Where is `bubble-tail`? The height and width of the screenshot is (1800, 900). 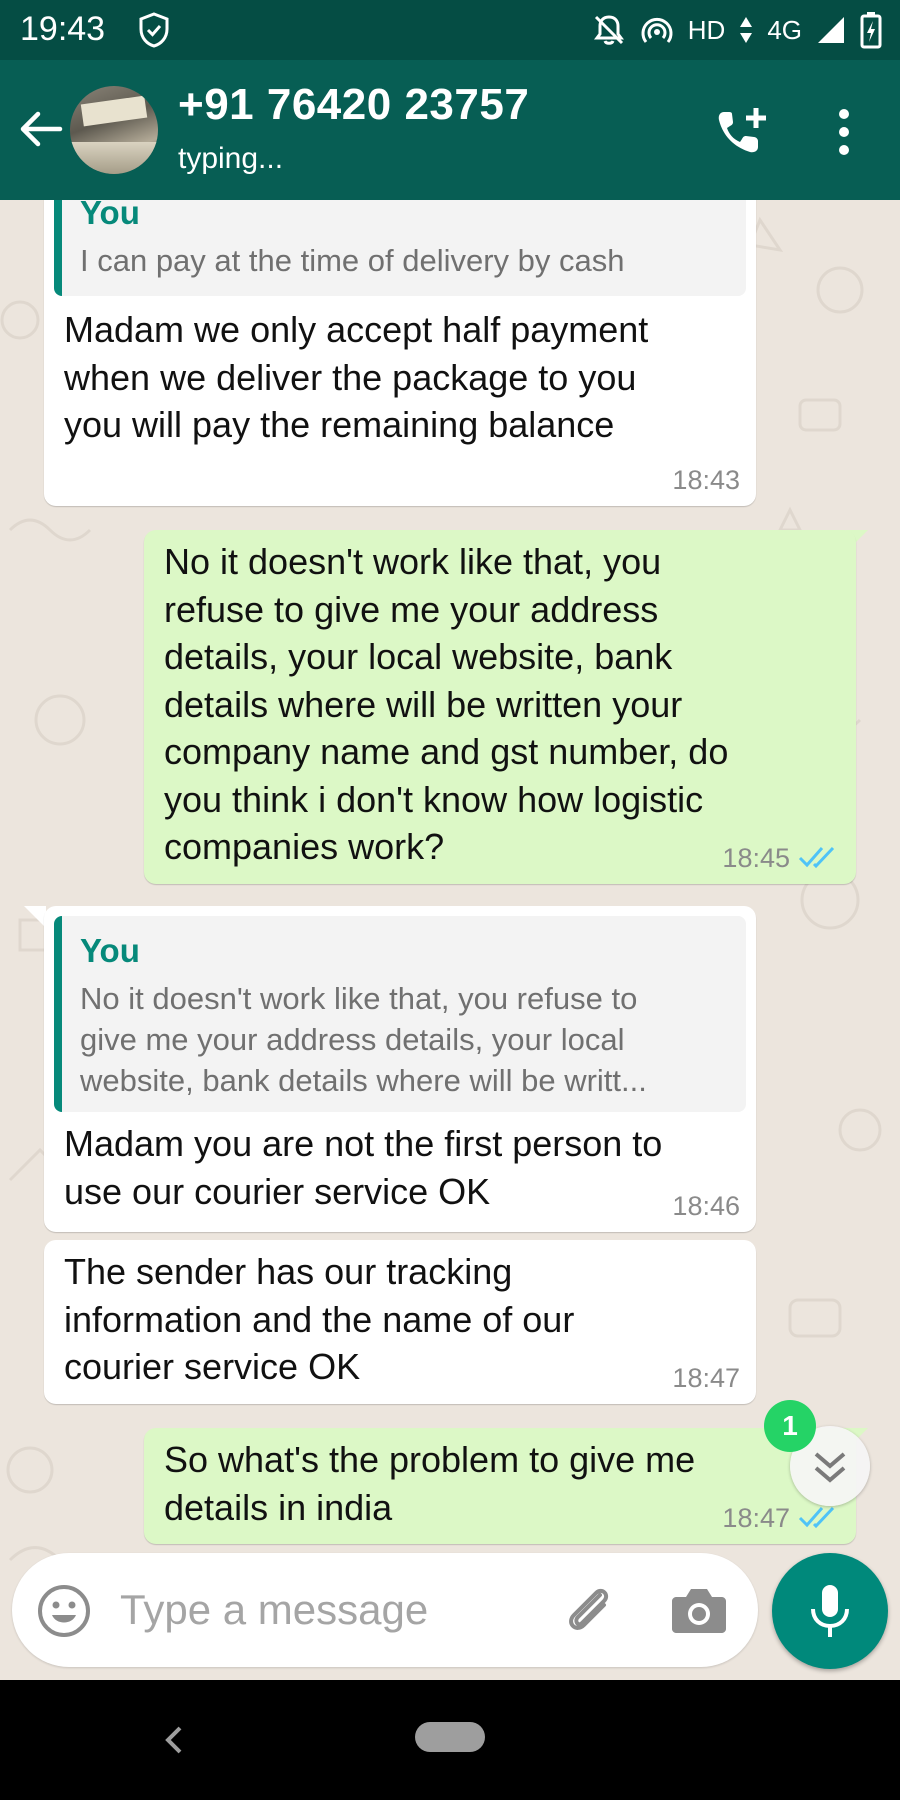
bubble-tail is located at coordinates (35, 917).